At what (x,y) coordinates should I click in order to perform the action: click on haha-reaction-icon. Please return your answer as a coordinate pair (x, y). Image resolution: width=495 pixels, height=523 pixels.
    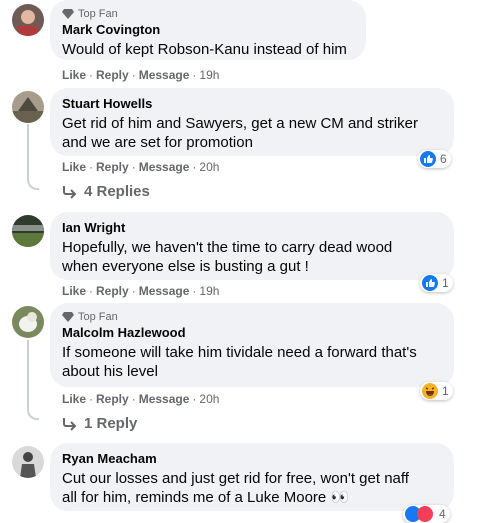
    Looking at the image, I should click on (430, 391).